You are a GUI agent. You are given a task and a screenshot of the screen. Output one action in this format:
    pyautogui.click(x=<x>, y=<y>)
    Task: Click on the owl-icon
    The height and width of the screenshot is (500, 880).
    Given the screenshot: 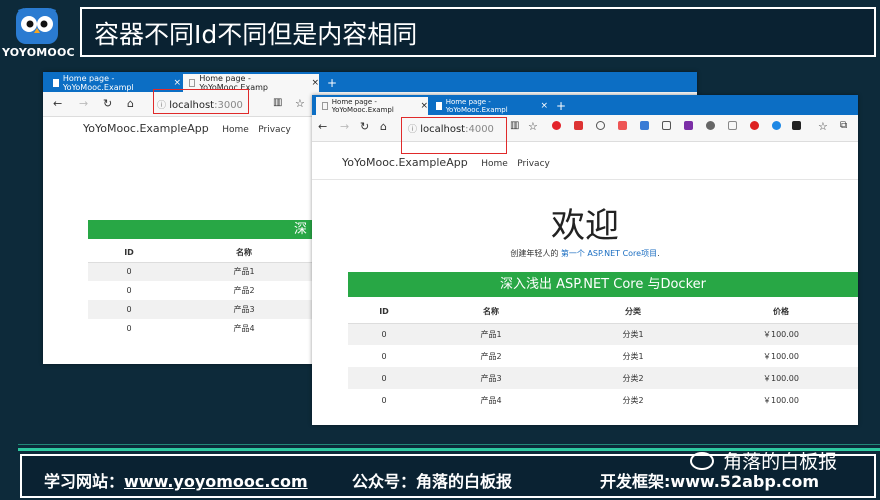 What is the action you would take?
    pyautogui.click(x=37, y=26)
    